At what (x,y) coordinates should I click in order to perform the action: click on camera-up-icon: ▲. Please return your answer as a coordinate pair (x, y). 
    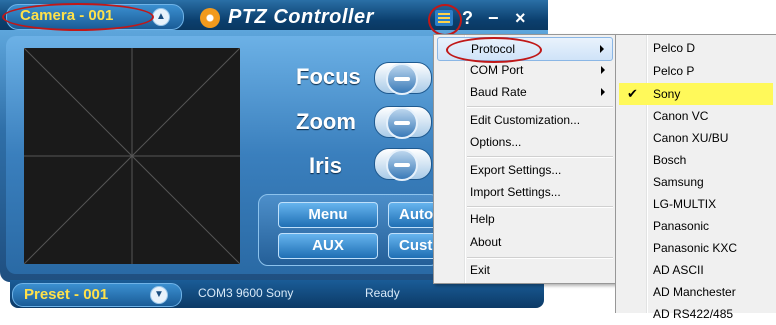
    Looking at the image, I should click on (161, 17).